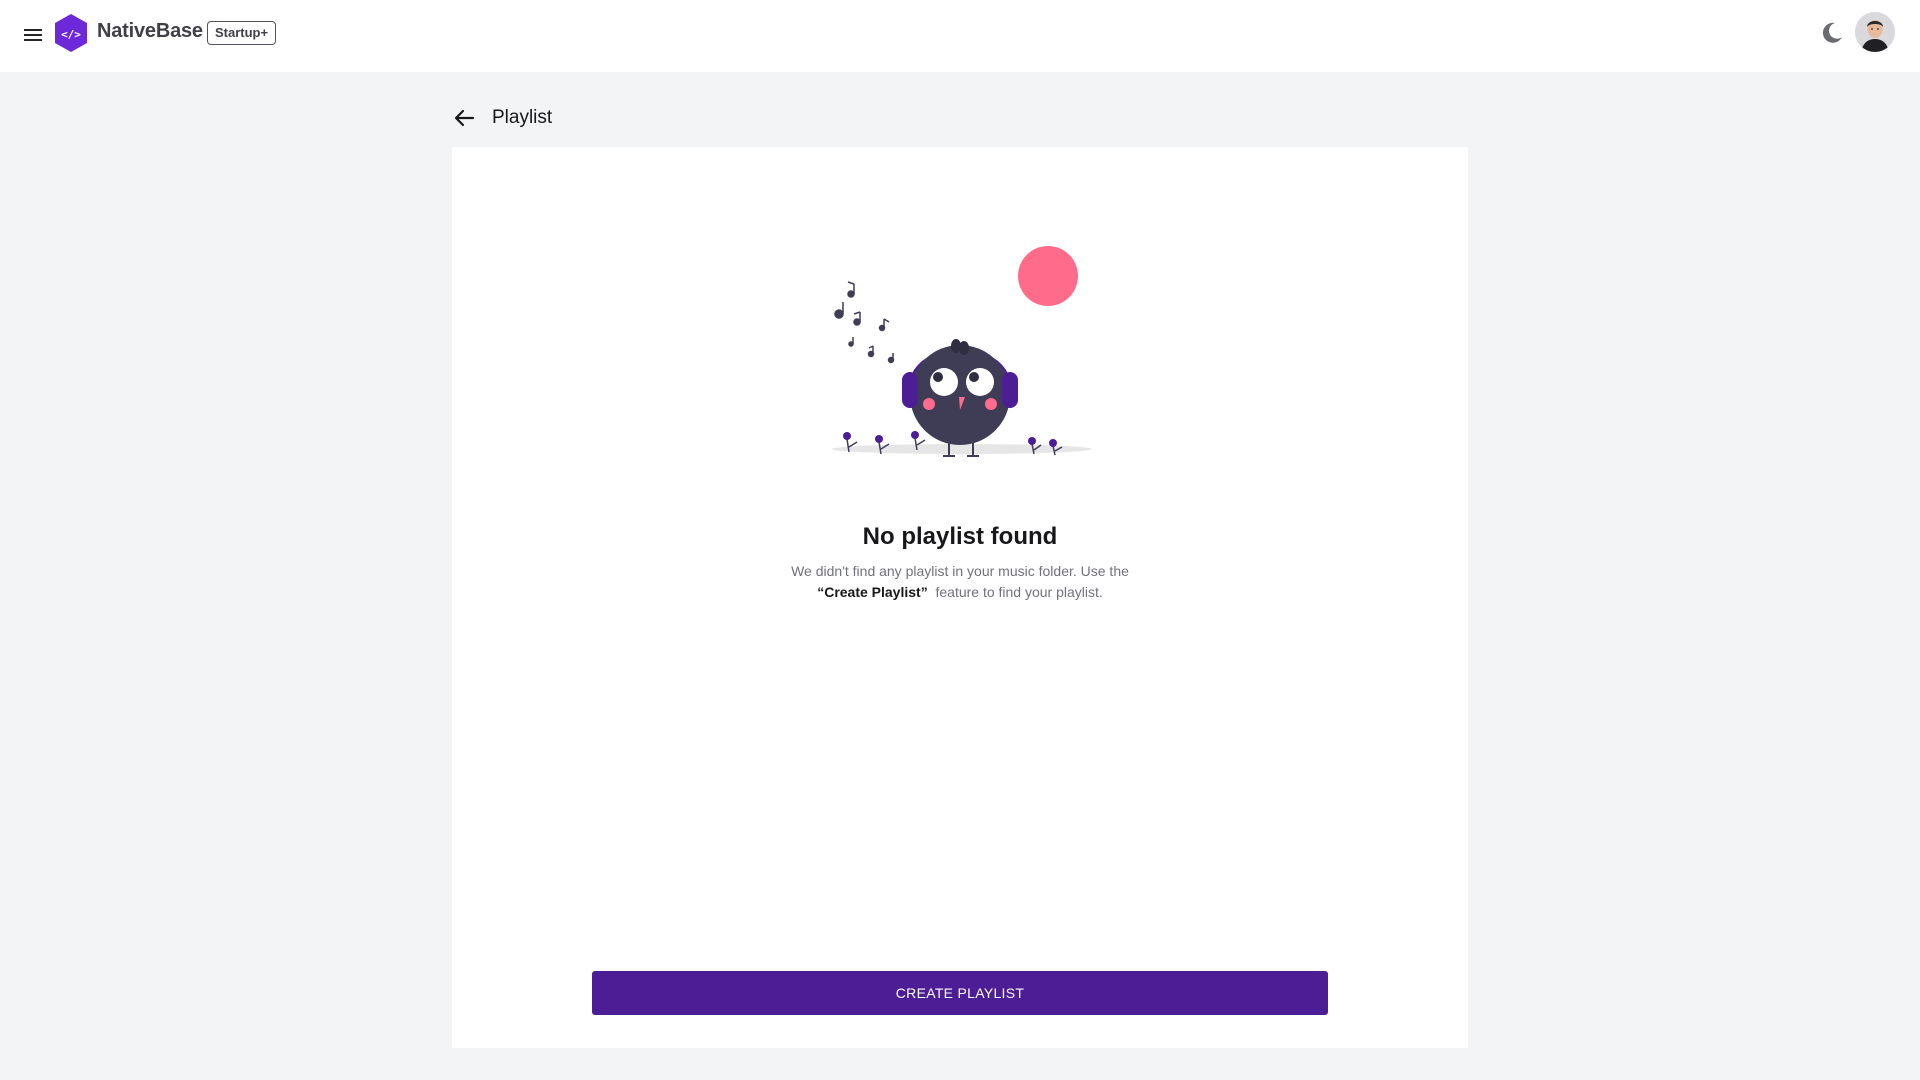 The height and width of the screenshot is (1080, 1920). I want to click on page-title: Playlist, so click(522, 117).